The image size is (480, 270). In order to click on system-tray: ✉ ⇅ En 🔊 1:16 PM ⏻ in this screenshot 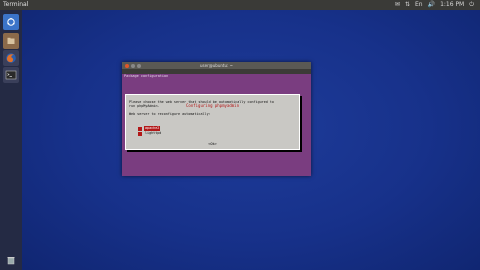, I will do `click(434, 5)`.